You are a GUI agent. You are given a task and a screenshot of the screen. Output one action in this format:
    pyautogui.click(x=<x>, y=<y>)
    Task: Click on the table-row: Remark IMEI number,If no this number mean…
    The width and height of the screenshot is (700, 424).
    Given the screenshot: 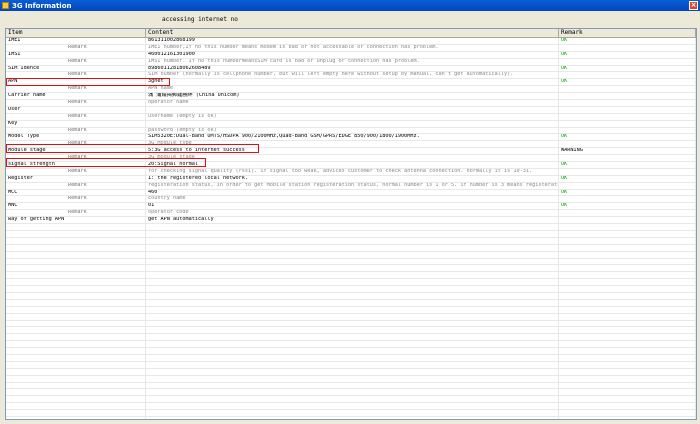 What is the action you would take?
    pyautogui.click(x=351, y=48)
    